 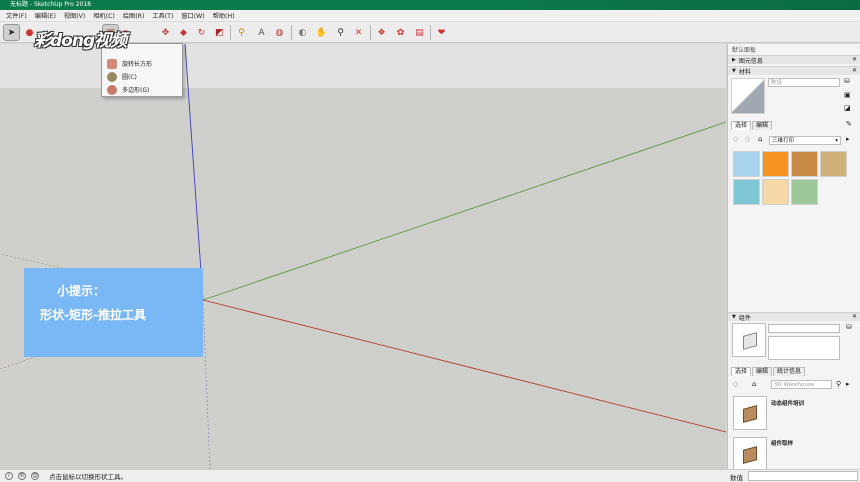 I want to click on menu-item-polygon: 多边形(G), so click(x=142, y=89).